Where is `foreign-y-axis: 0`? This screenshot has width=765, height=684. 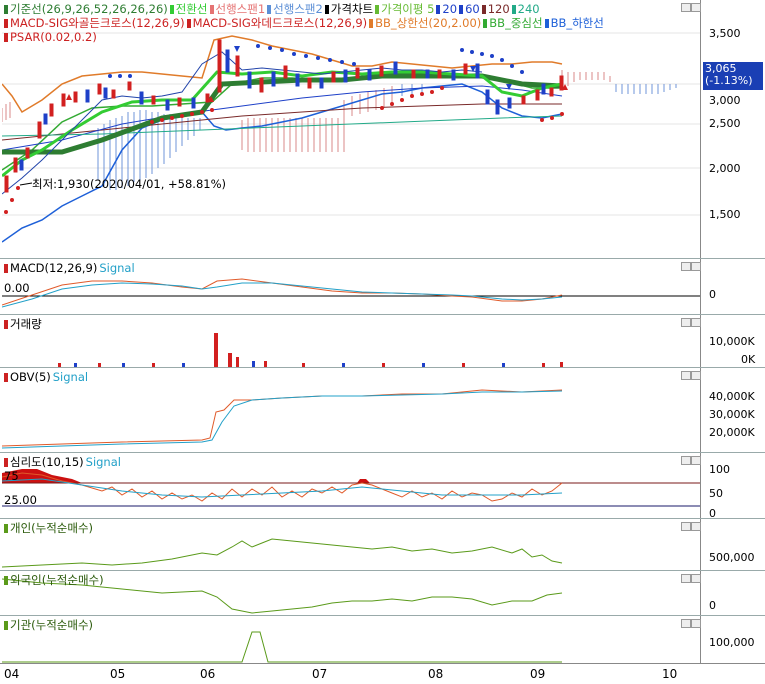 foreign-y-axis: 0 is located at coordinates (733, 593).